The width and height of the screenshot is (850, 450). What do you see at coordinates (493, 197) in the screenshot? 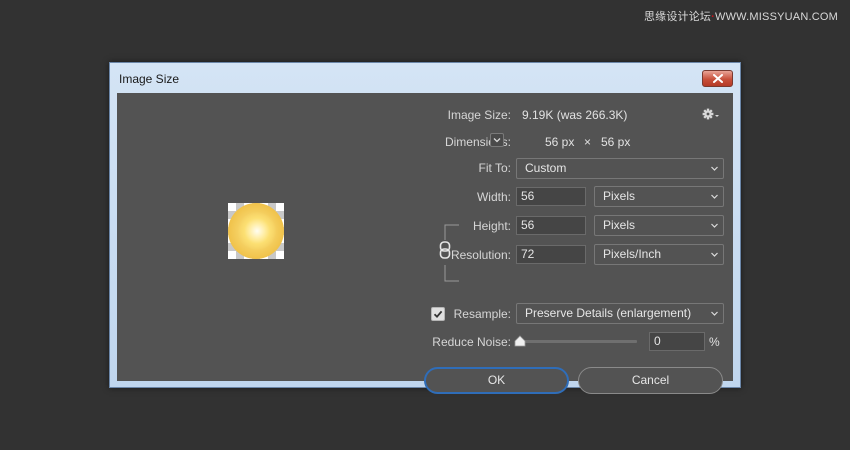
I see `width-label: Width:` at bounding box center [493, 197].